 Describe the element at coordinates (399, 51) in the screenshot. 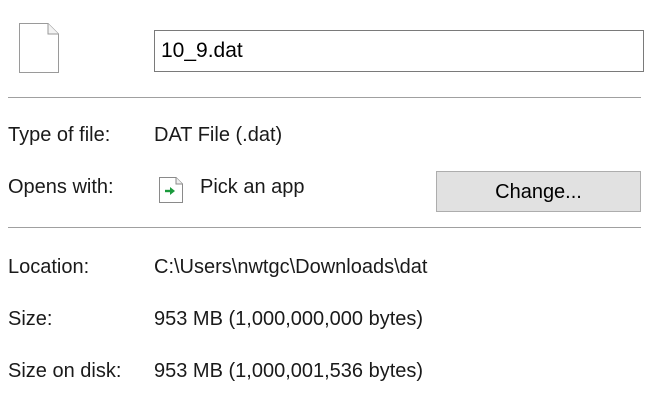

I see `file-name-input` at that location.